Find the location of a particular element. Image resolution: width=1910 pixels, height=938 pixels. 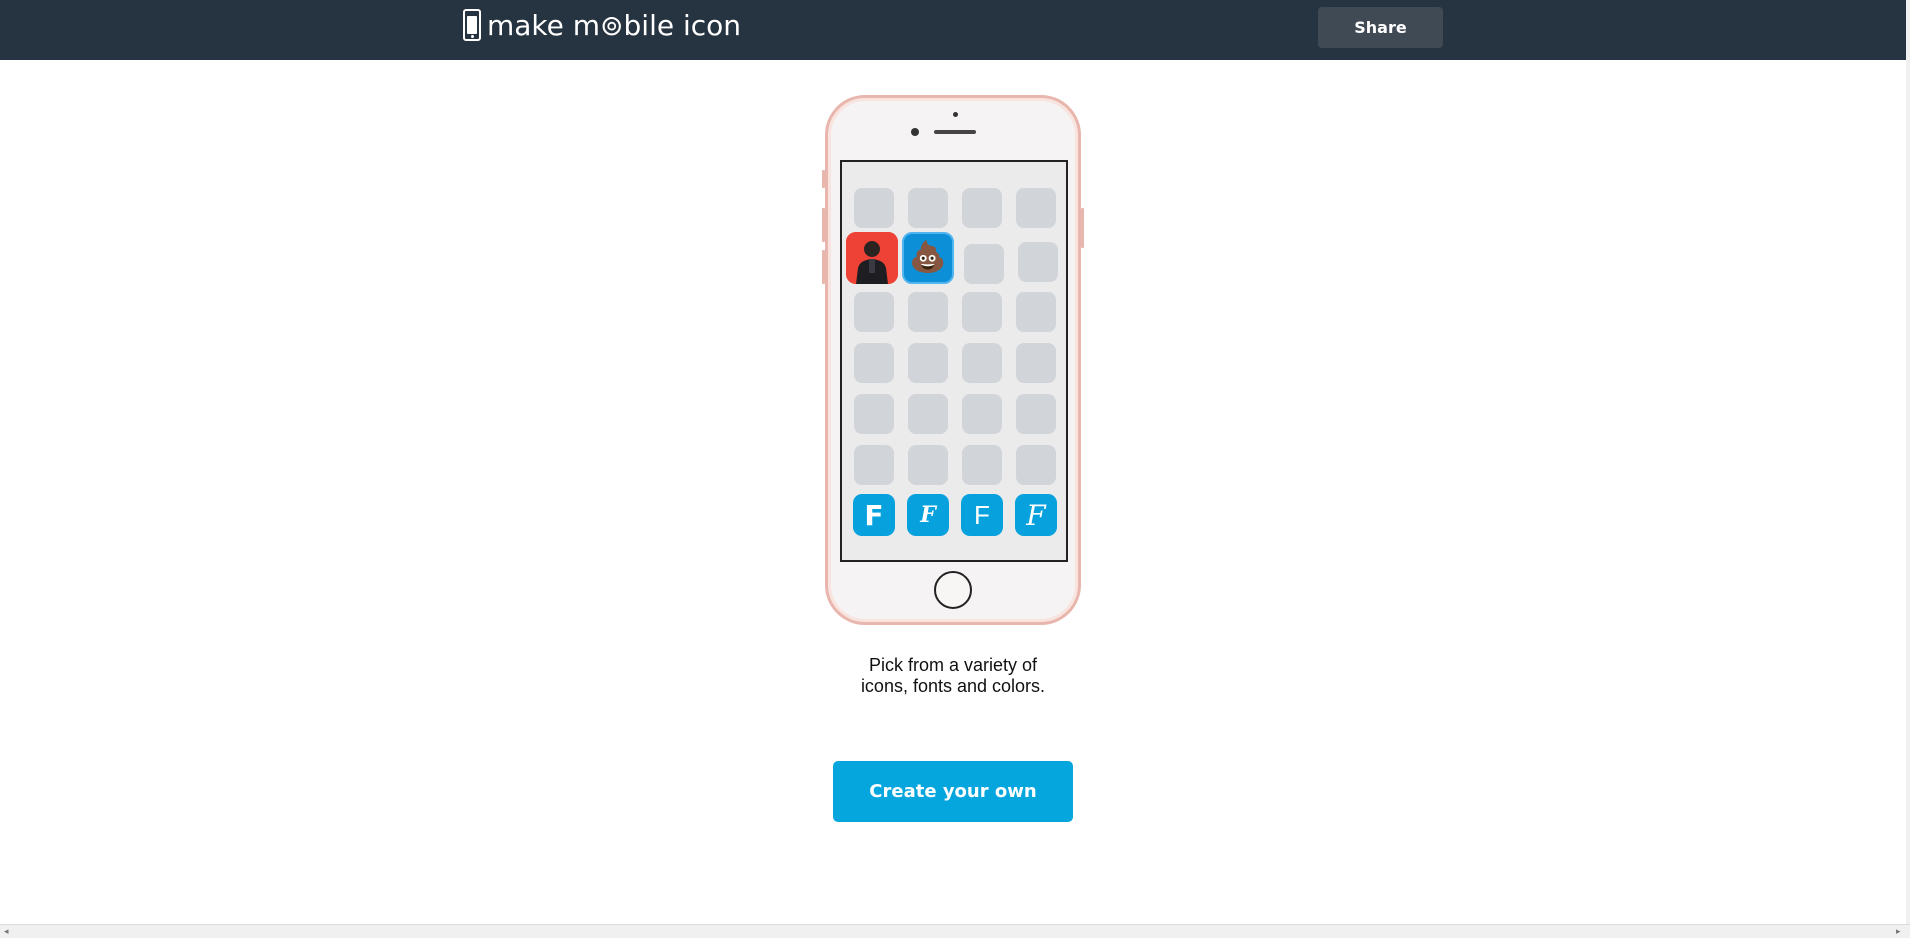

site-logo: make m⊚bile icon is located at coordinates (602, 25).